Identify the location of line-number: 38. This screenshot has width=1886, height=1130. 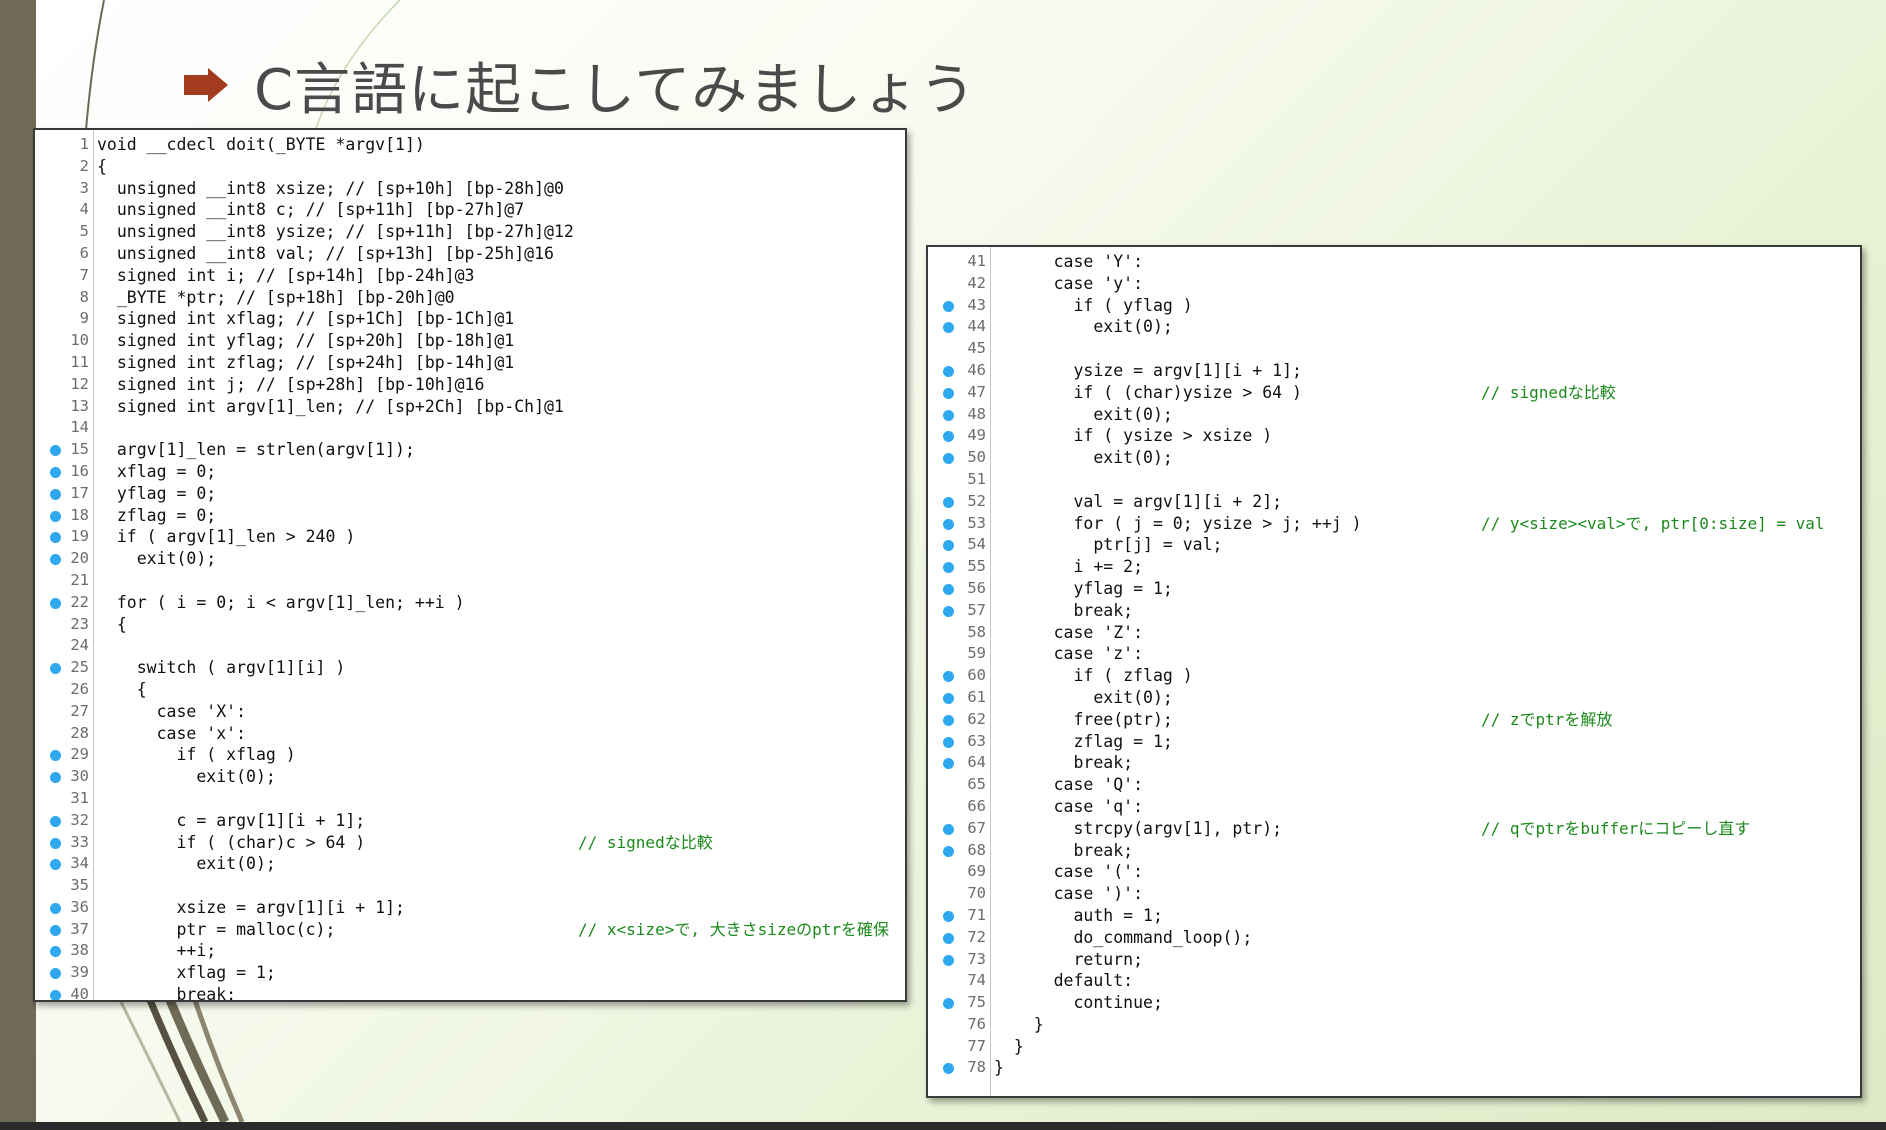
(79, 950).